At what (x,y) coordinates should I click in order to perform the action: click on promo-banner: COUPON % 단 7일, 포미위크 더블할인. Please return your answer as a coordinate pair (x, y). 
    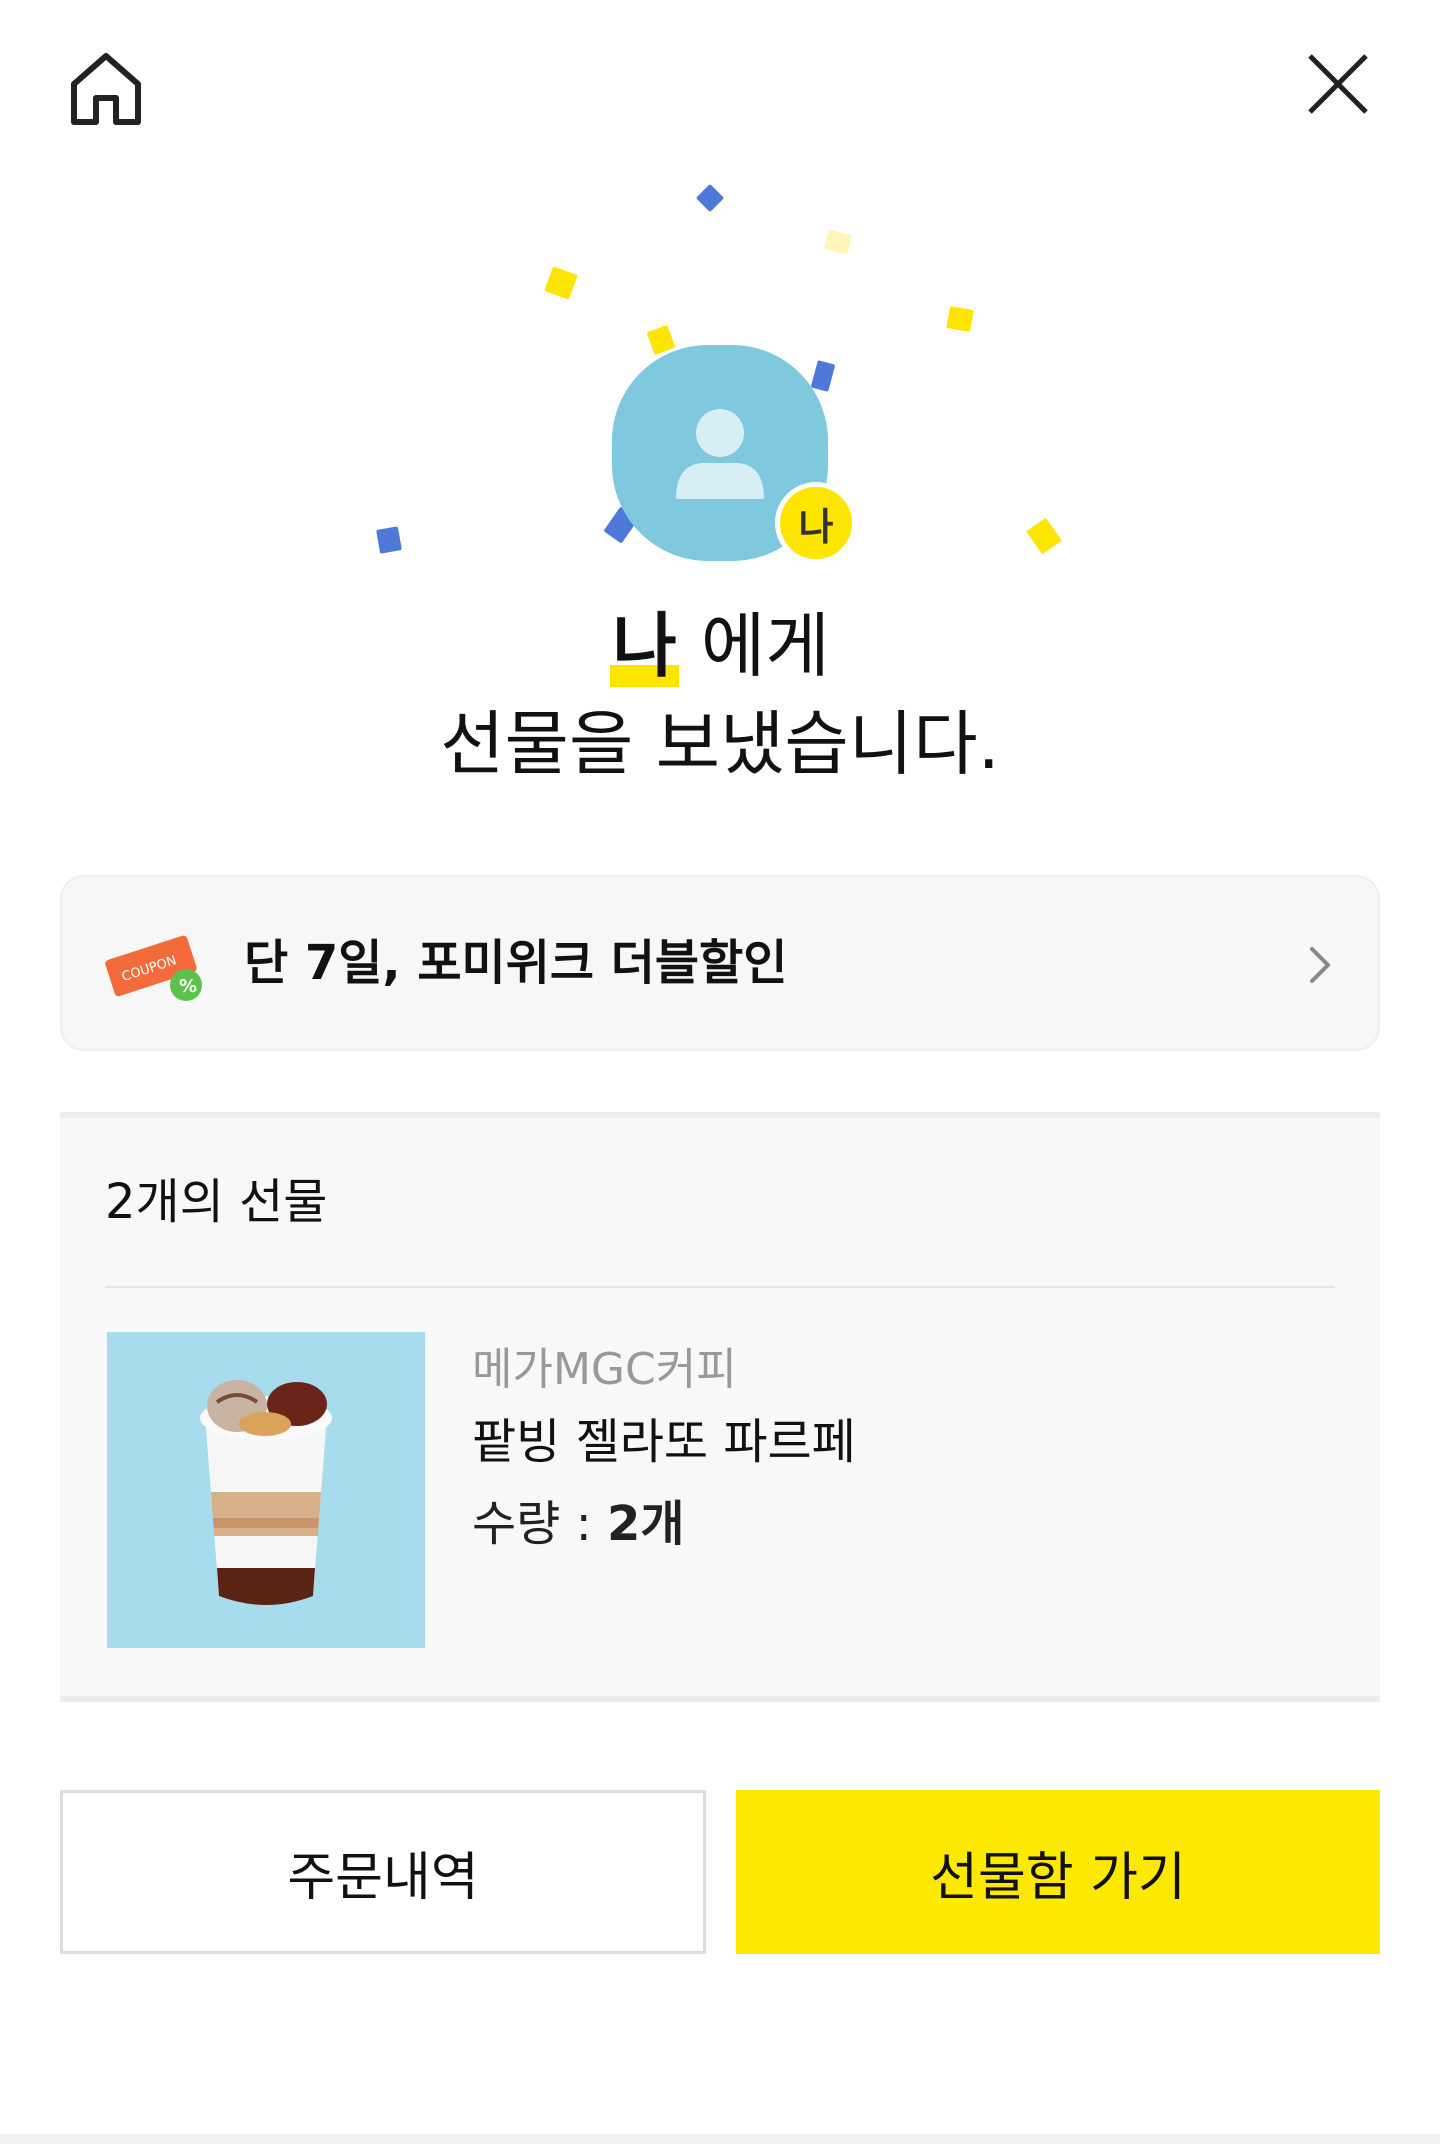
    Looking at the image, I should click on (720, 963).